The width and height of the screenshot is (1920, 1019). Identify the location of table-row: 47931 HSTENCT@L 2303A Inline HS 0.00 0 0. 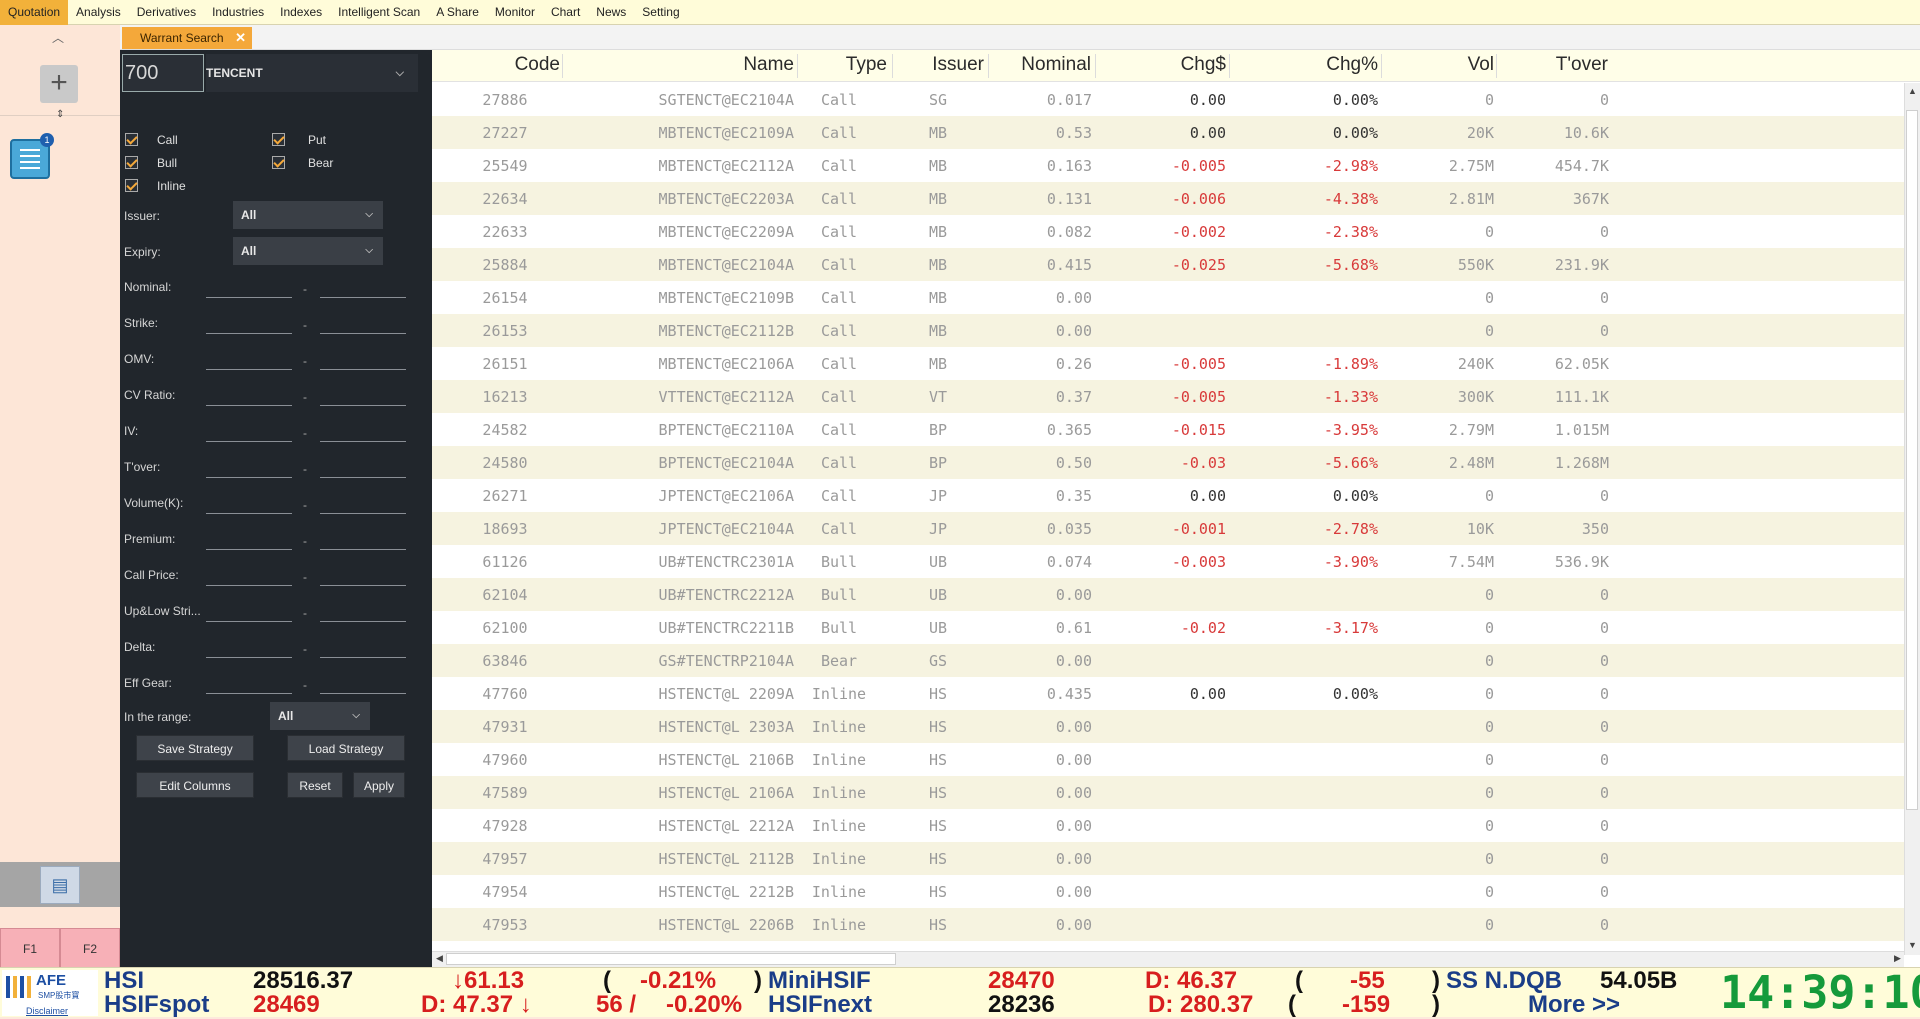
(1168, 726).